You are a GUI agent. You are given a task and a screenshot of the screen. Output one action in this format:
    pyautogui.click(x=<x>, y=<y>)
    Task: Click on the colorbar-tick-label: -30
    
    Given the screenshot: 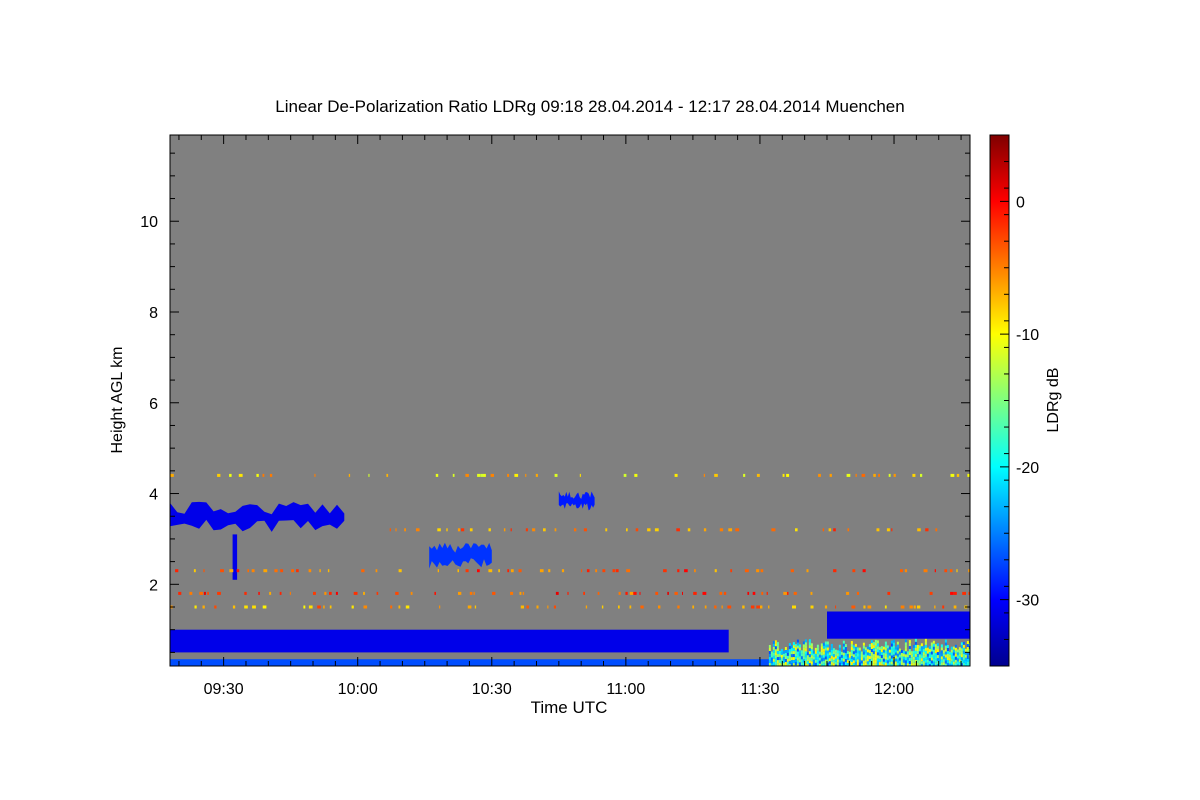 What is the action you would take?
    pyautogui.click(x=1027, y=601)
    